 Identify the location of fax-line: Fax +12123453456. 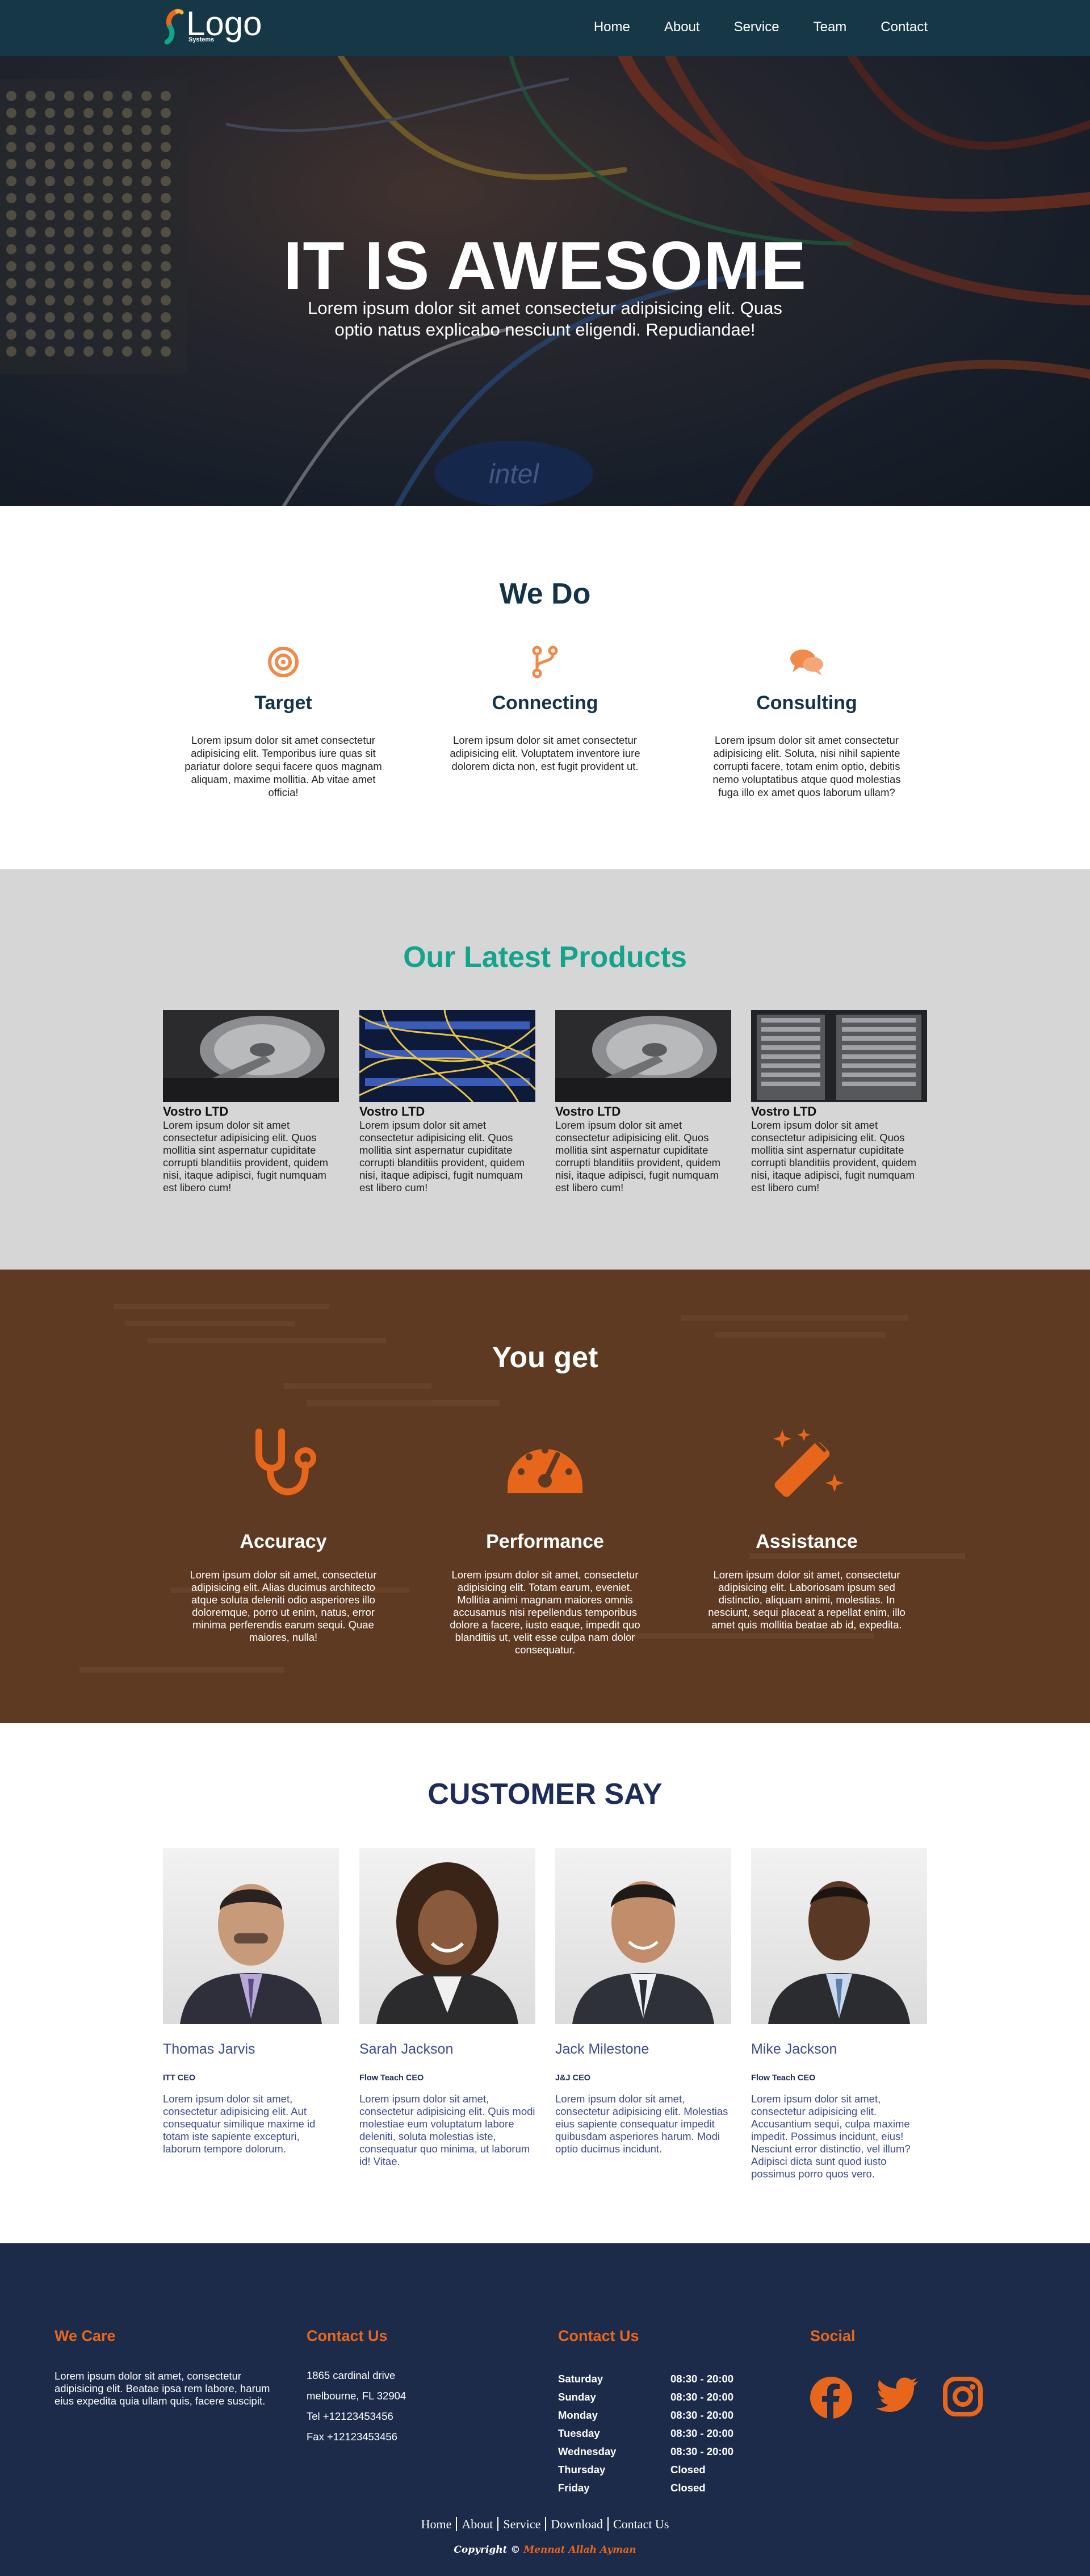
(352, 2437).